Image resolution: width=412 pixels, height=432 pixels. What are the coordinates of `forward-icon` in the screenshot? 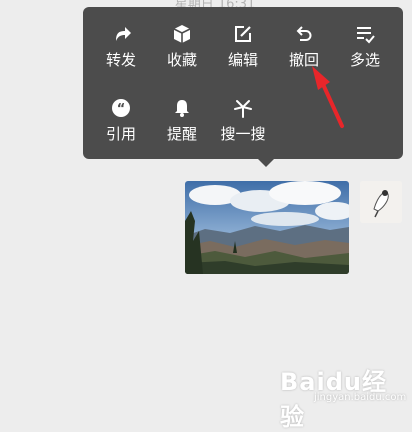 It's located at (121, 34).